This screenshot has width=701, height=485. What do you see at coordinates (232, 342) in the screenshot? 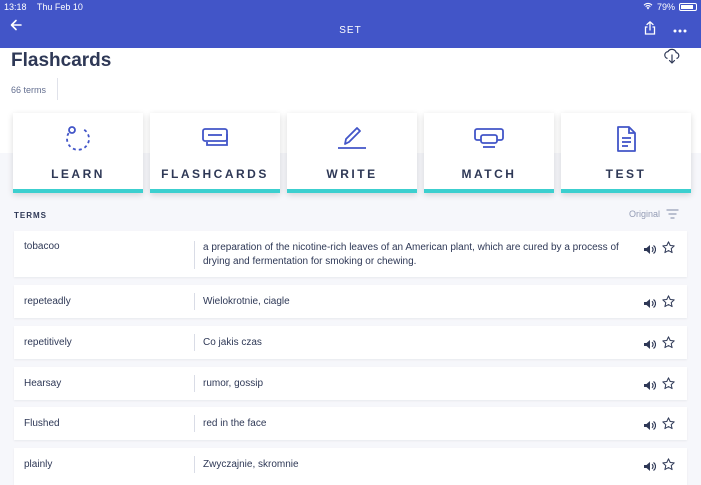
I see `term-definition: Co jakis czas` at bounding box center [232, 342].